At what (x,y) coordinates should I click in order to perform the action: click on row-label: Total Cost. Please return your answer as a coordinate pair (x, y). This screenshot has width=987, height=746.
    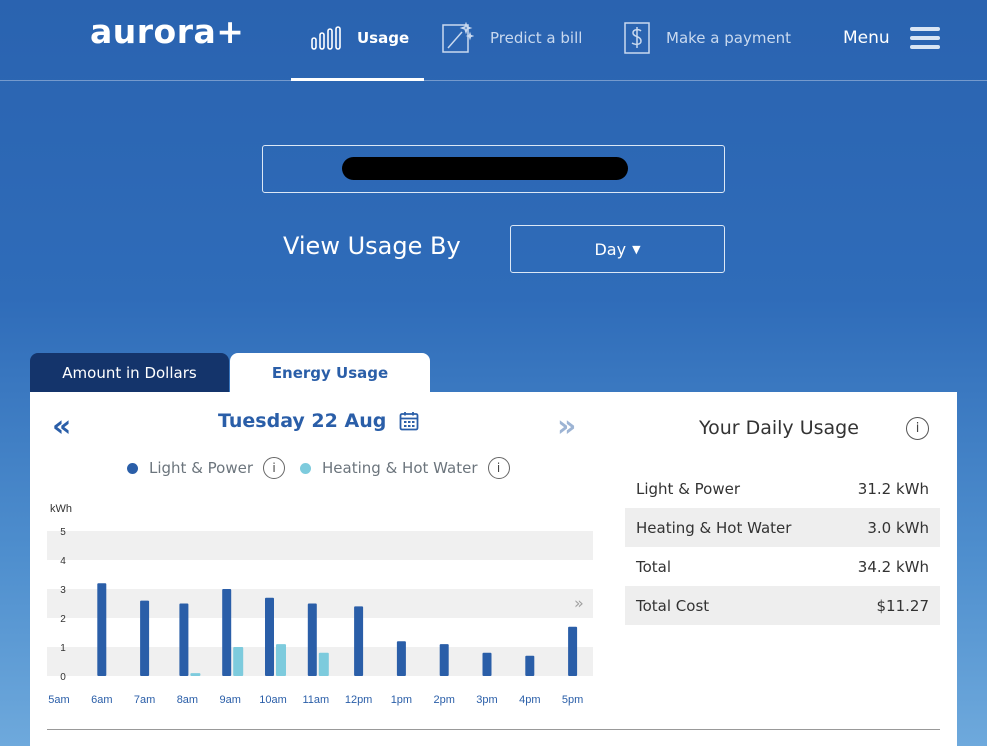
    Looking at the image, I should click on (673, 605).